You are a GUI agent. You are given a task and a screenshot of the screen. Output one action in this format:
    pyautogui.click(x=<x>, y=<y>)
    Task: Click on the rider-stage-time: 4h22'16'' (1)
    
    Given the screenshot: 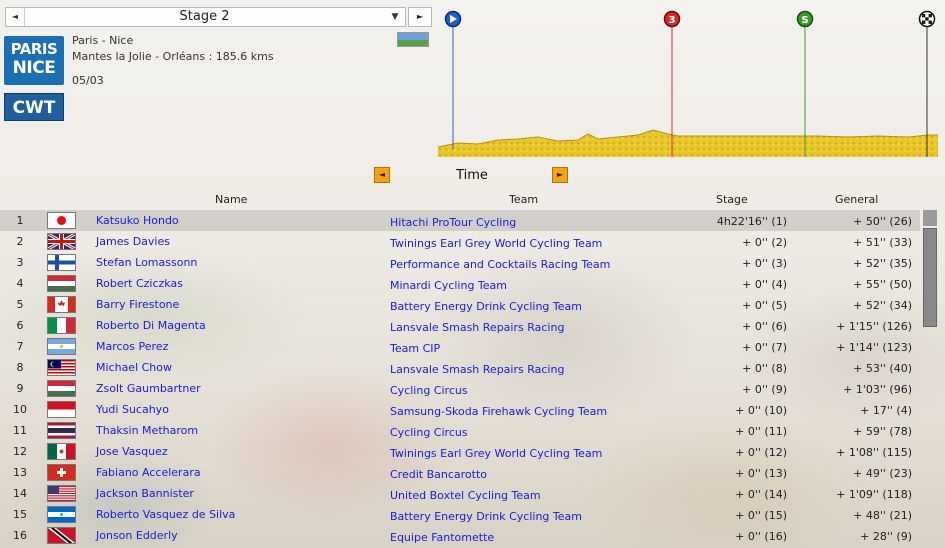 What is the action you would take?
    pyautogui.click(x=751, y=221)
    